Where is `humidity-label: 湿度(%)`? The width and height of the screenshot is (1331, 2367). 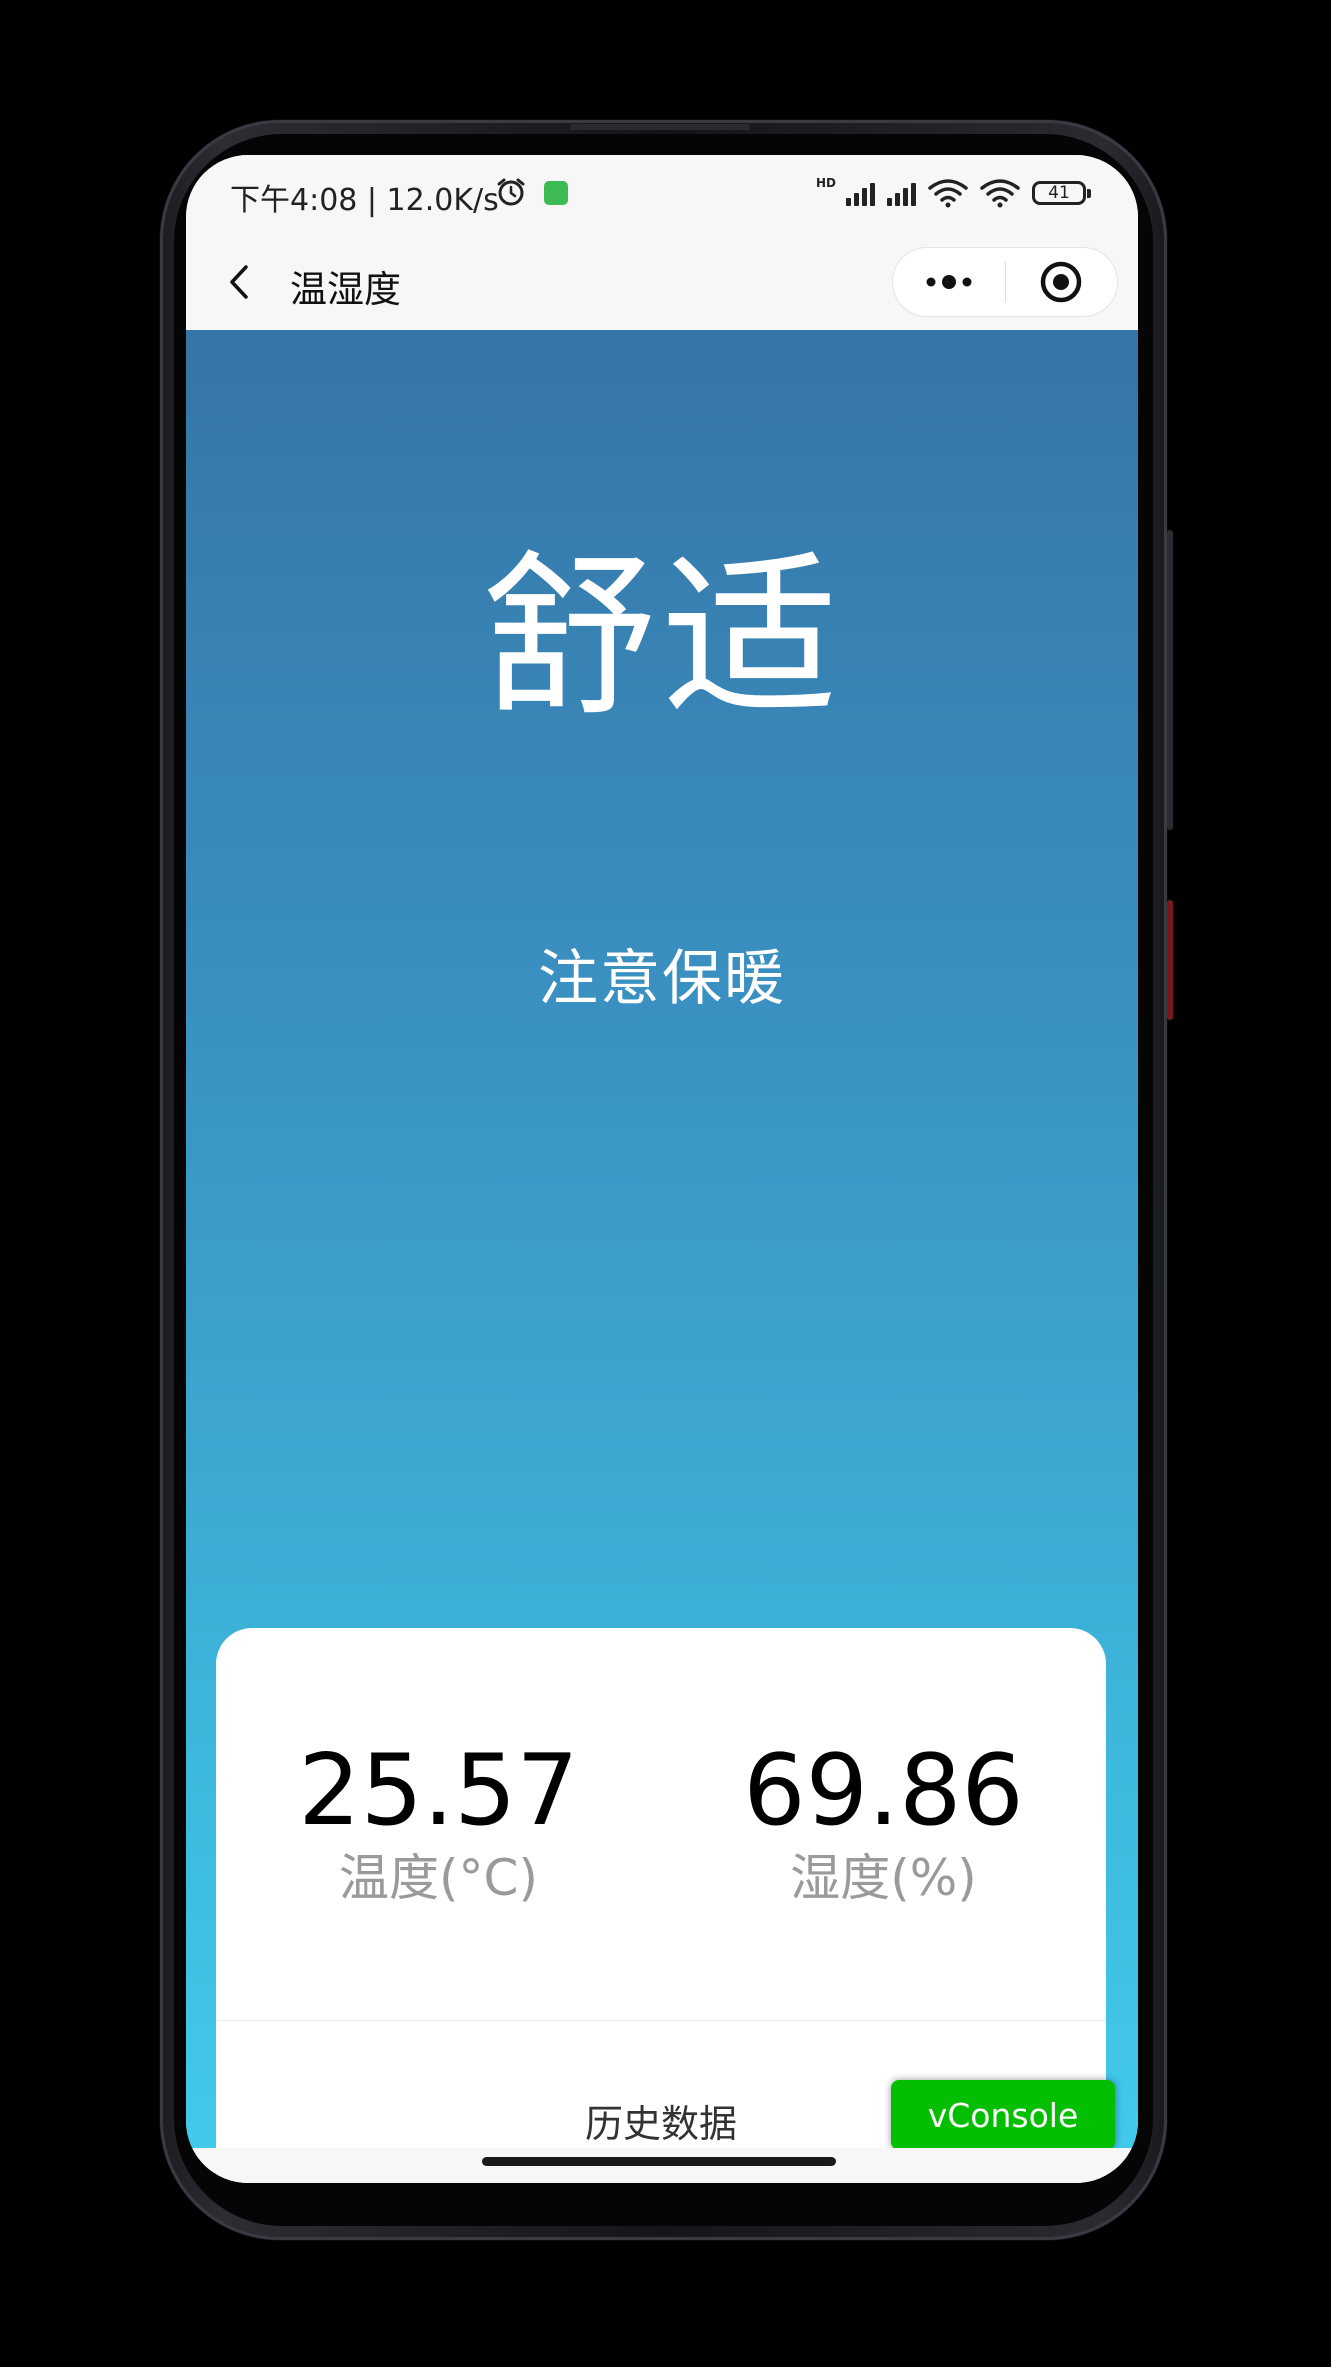
humidity-label: 湿度(%) is located at coordinates (883, 1878).